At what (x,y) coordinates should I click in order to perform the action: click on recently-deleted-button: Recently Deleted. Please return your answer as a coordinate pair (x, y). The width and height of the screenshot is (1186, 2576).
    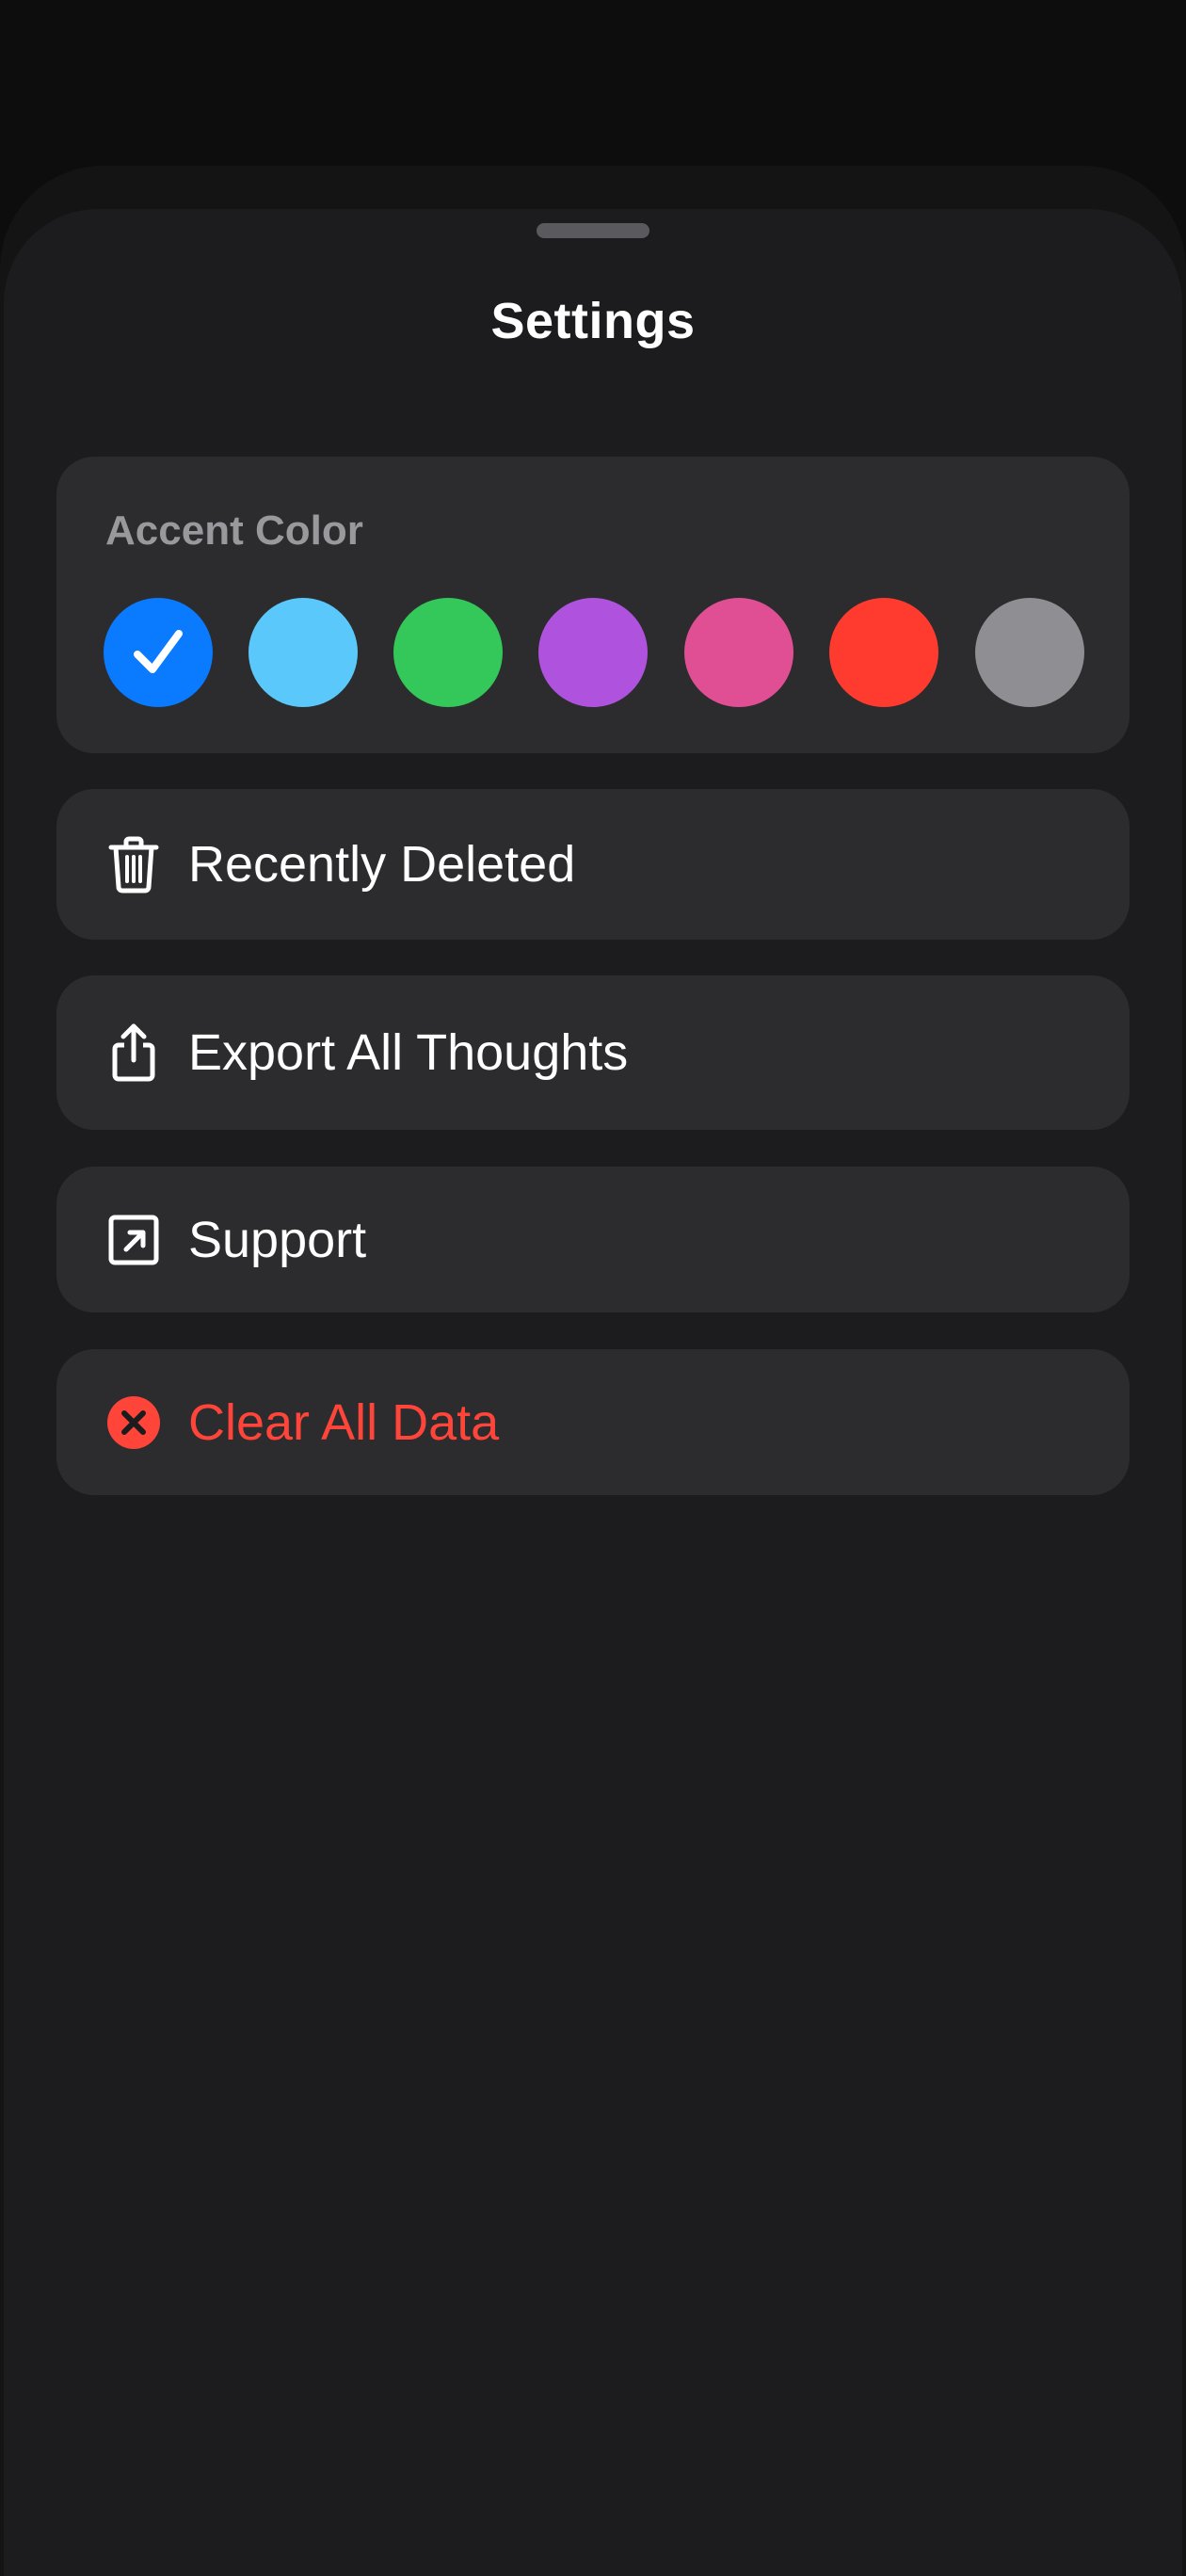
    Looking at the image, I should click on (593, 864).